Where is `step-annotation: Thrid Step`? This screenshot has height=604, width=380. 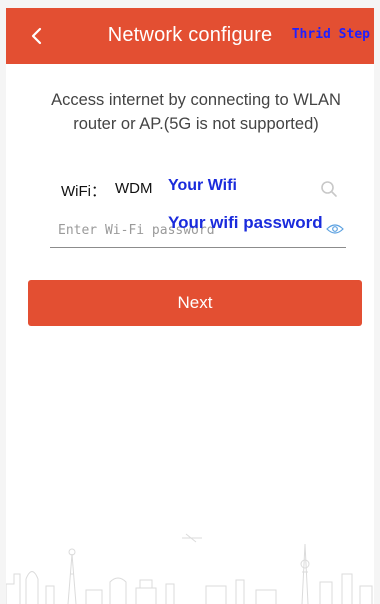 step-annotation: Thrid Step is located at coordinates (330, 34).